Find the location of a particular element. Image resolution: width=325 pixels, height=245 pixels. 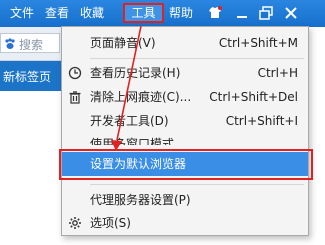

restore-icon is located at coordinates (266, 13).